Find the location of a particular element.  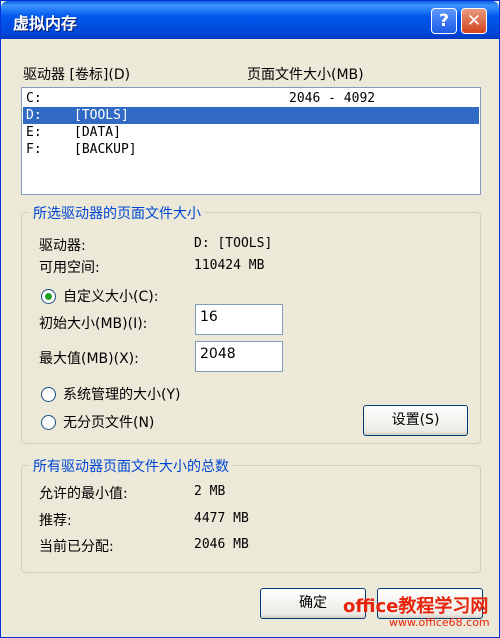

selected-drive-group-title: 所选驱动器的页面文件大小 is located at coordinates (117, 213).